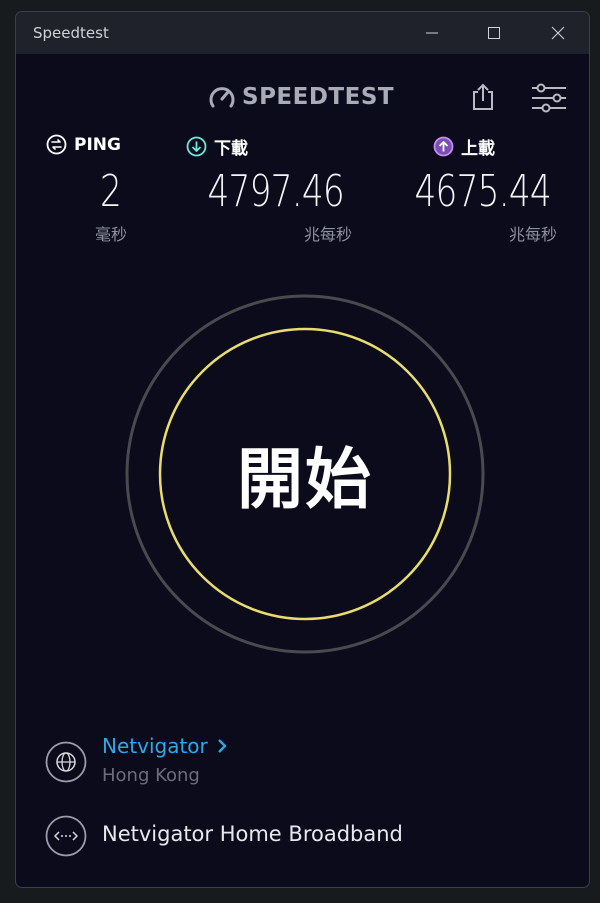 This screenshot has height=903, width=600. I want to click on close-button, so click(558, 33).